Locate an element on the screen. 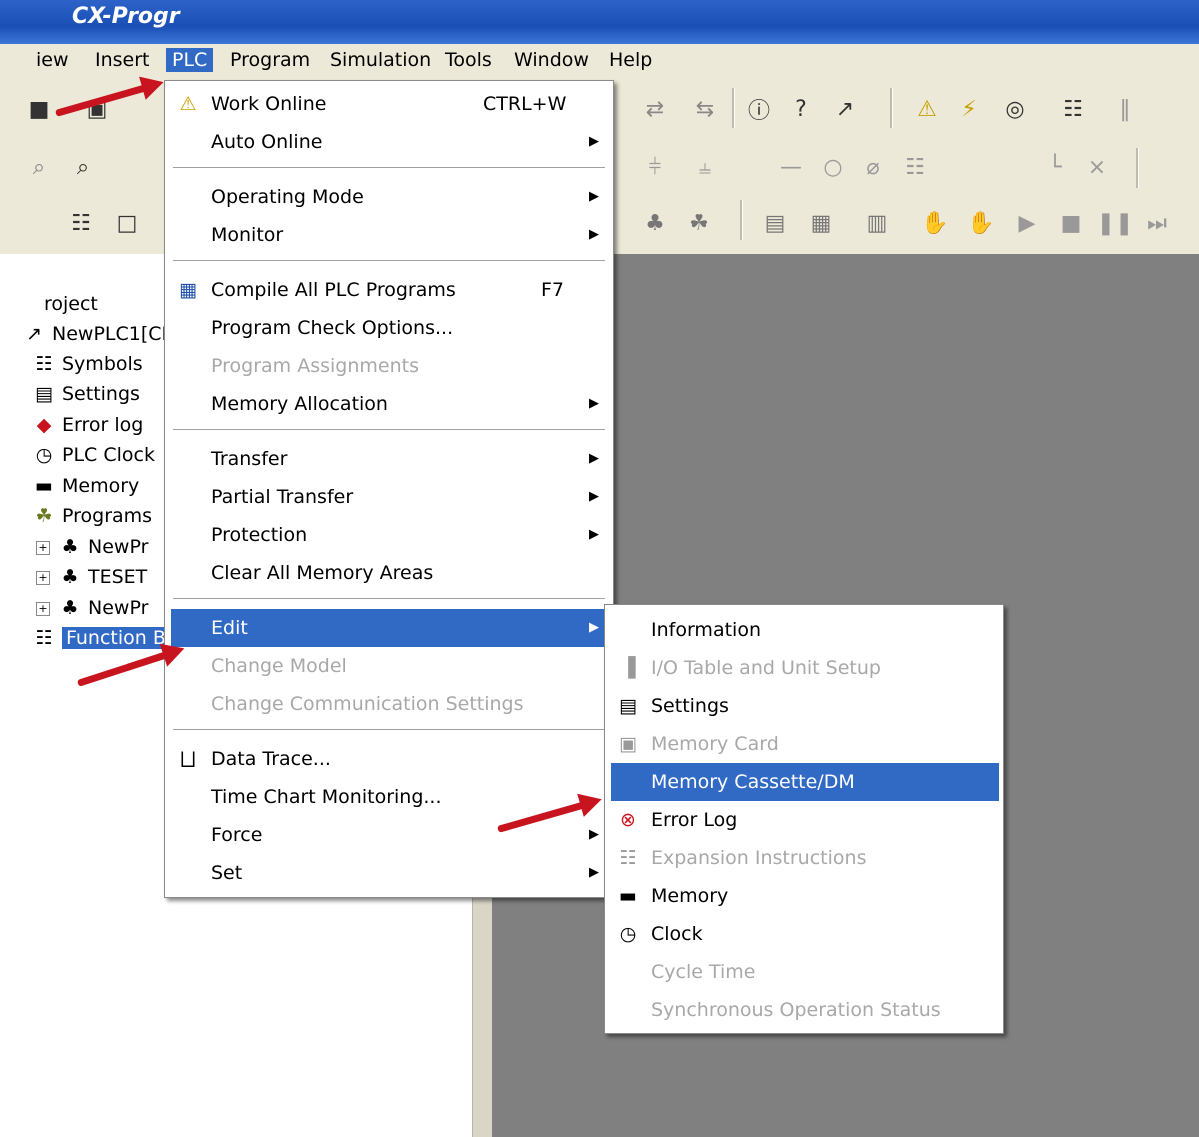  warning-icon: ⚠ is located at coordinates (188, 104).